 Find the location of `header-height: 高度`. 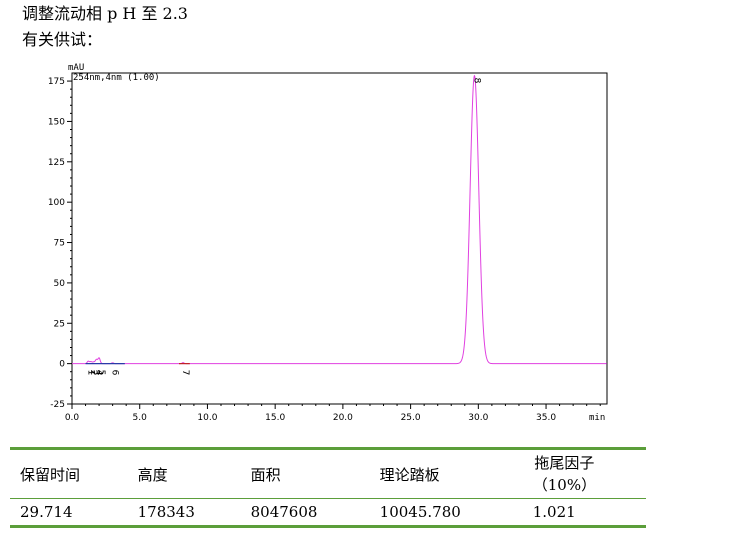

header-height: 高度 is located at coordinates (152, 474).